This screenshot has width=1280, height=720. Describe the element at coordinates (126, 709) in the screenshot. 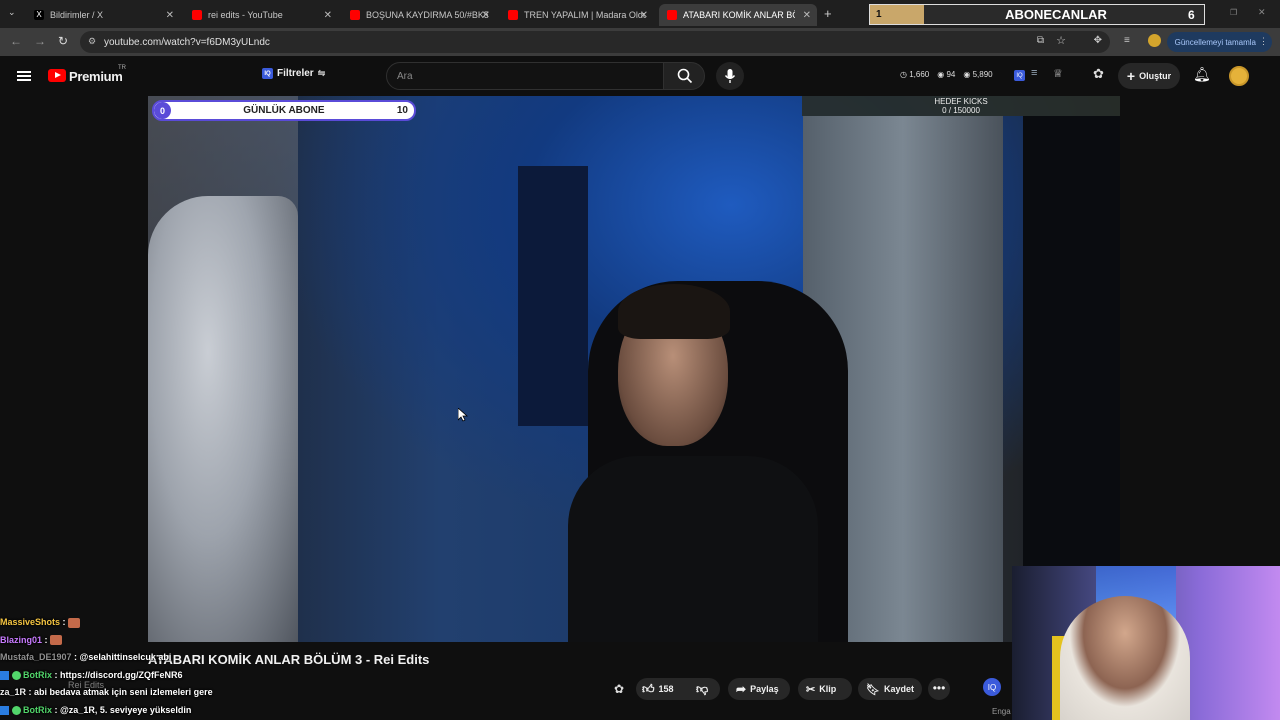

I see `chat-text: @za_1R, 5. seviyeye yükseldin` at that location.